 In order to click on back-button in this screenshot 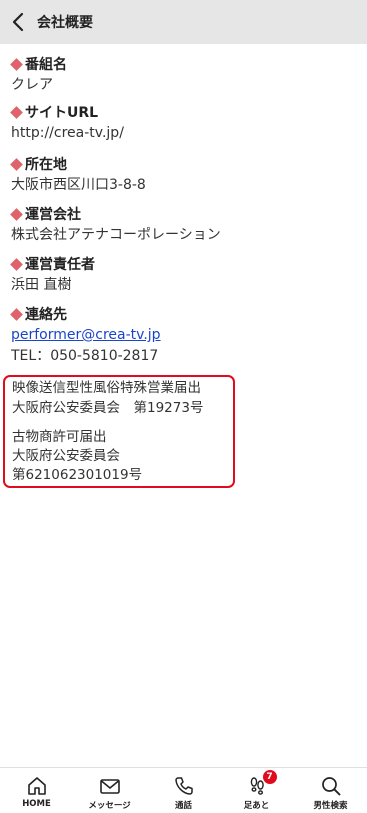, I will do `click(18, 22)`.